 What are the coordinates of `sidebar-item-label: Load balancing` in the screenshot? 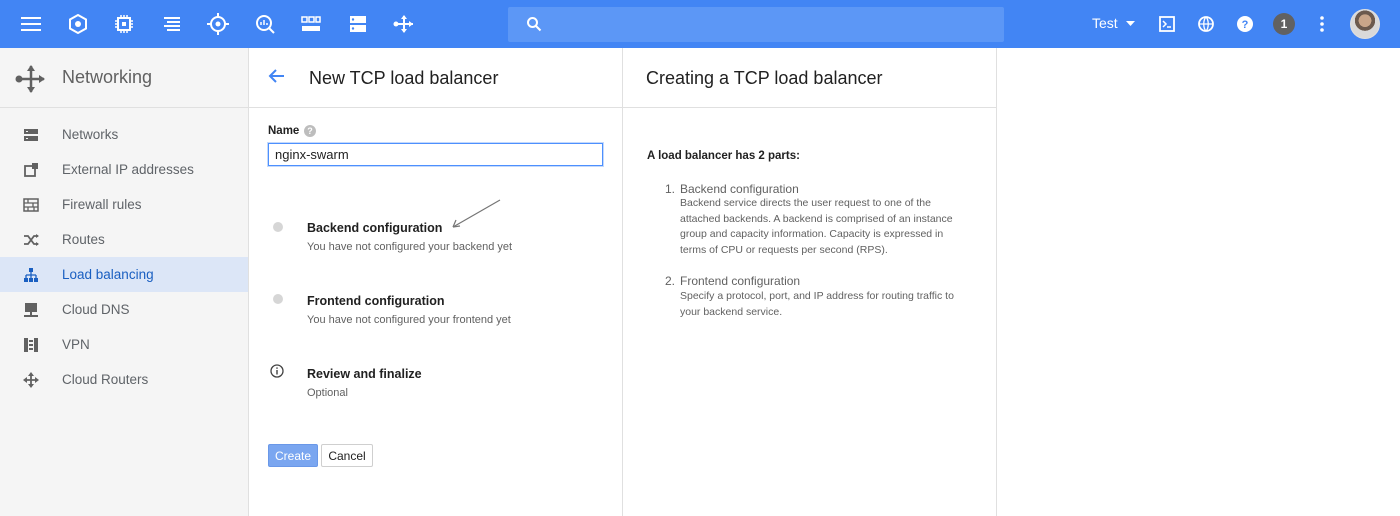 It's located at (108, 274).